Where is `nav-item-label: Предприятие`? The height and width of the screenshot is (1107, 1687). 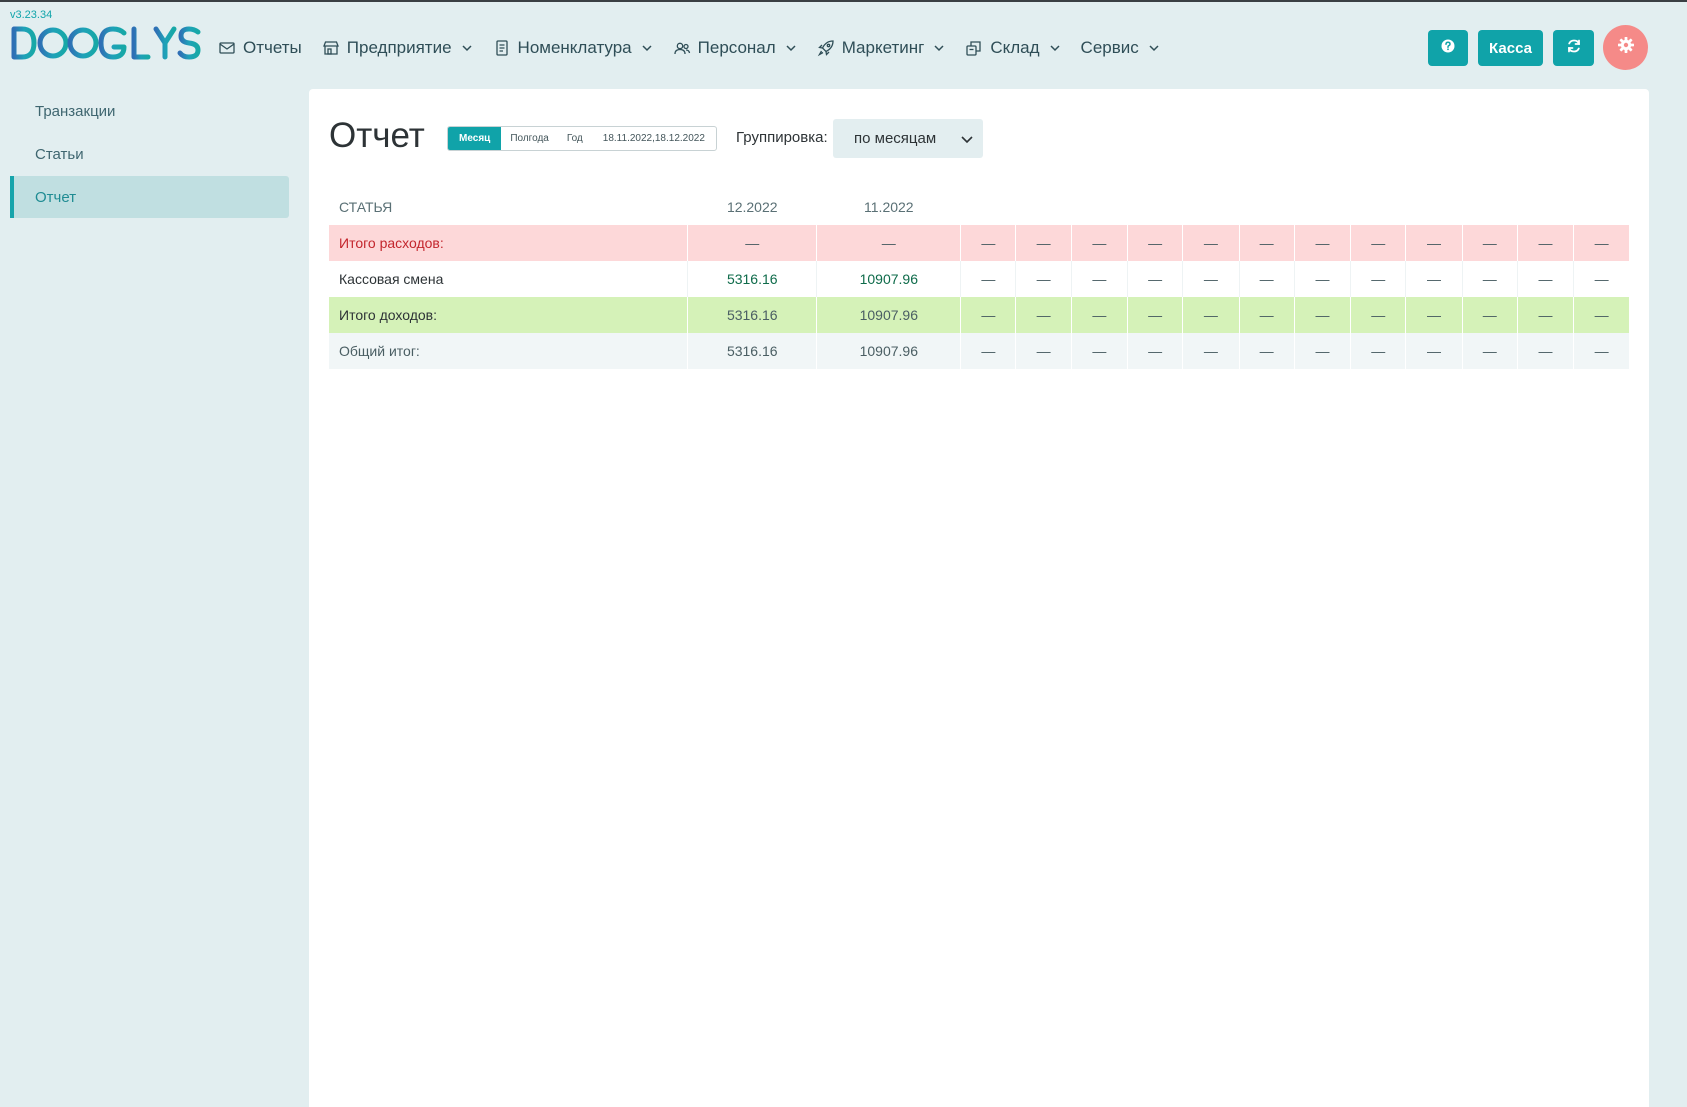
nav-item-label: Предприятие is located at coordinates (399, 47).